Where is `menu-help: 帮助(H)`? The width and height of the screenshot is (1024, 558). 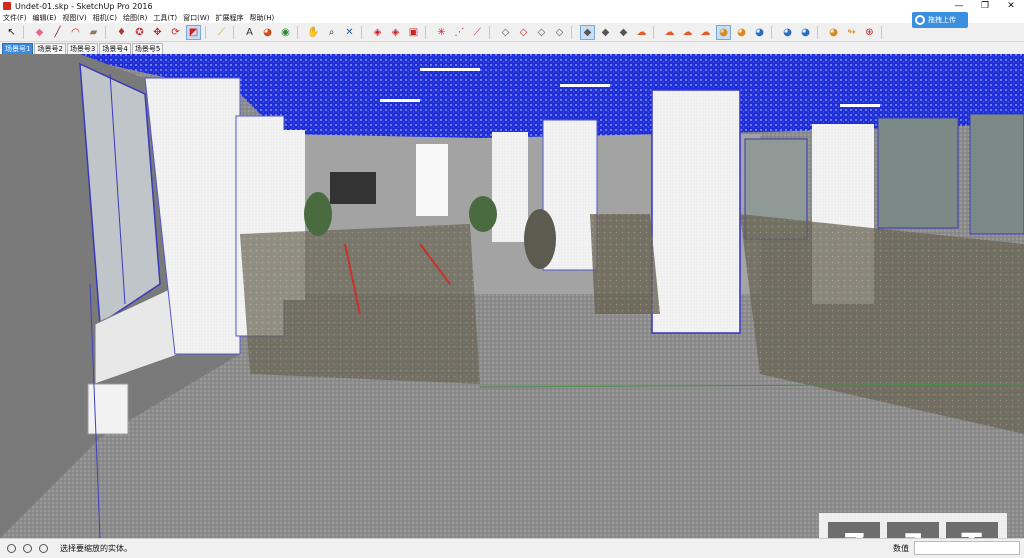 menu-help: 帮助(H) is located at coordinates (261, 18).